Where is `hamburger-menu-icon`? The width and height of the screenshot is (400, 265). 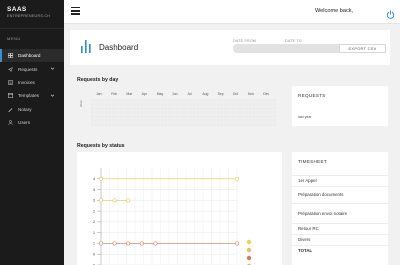
hamburger-menu-icon is located at coordinates (75, 11).